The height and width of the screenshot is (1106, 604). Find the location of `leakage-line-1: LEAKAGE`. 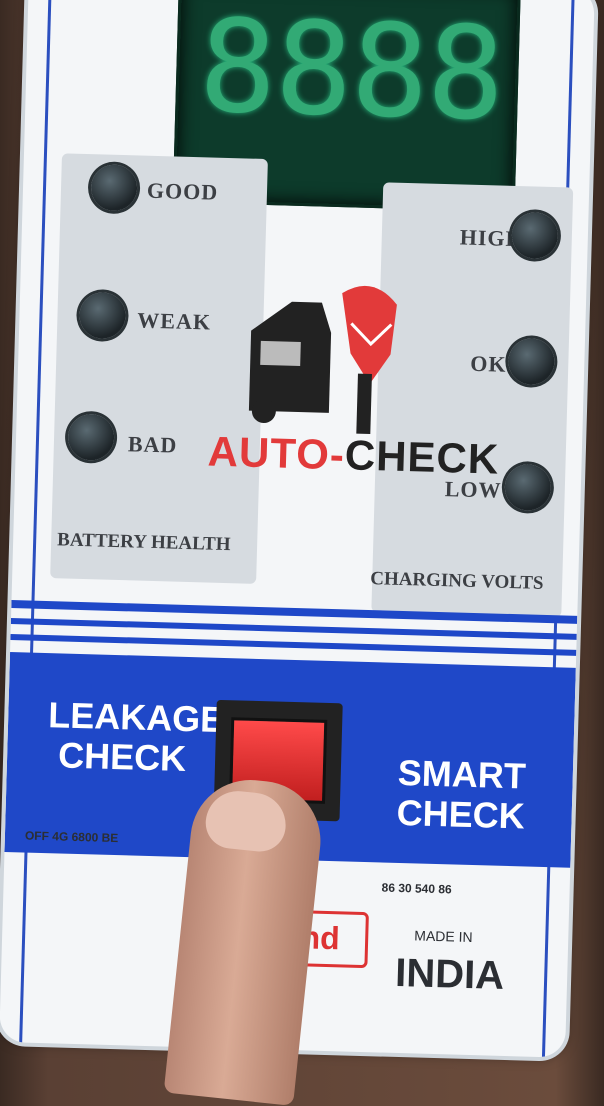

leakage-line-1: LEAKAGE is located at coordinates (136, 717).